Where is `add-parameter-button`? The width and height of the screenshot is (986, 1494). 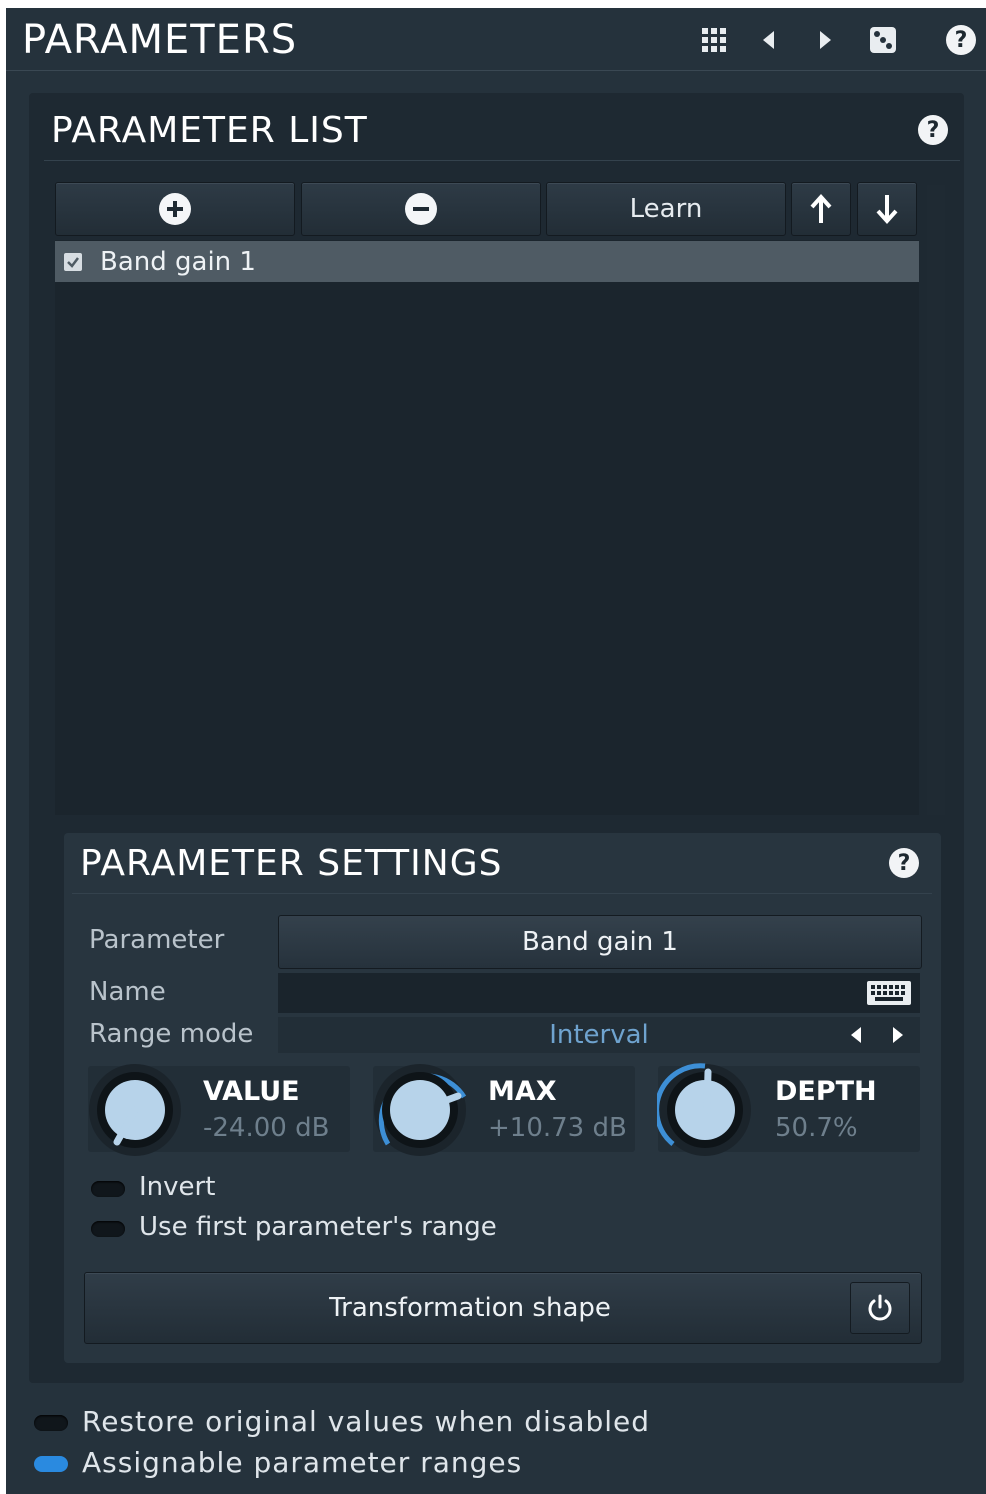 add-parameter-button is located at coordinates (175, 209).